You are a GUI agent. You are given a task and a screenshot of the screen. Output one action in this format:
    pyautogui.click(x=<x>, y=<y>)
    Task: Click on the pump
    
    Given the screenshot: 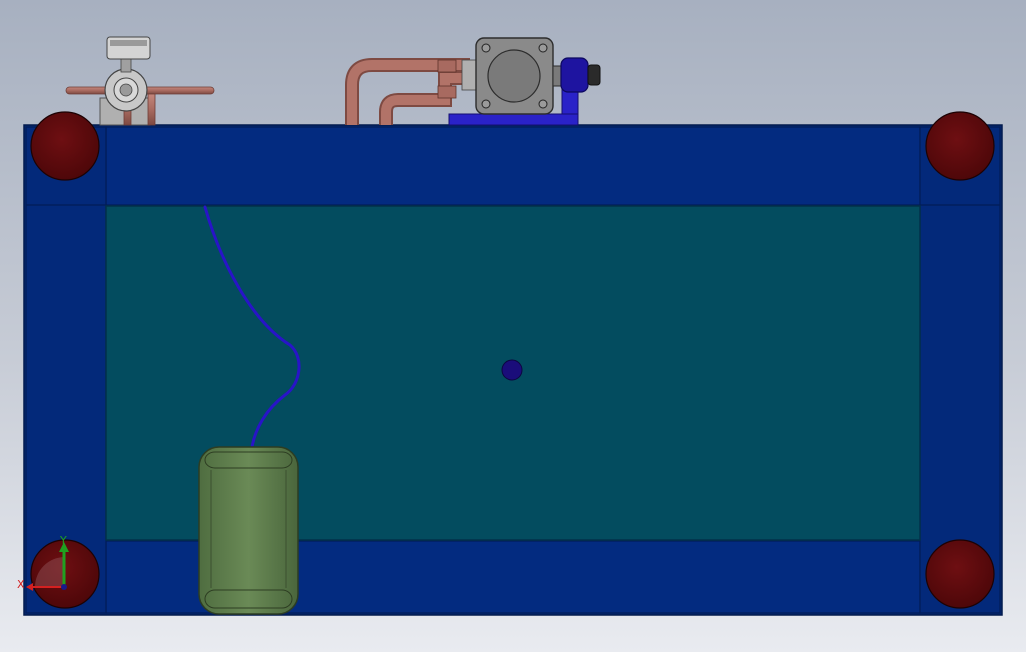 What is the action you would take?
    pyautogui.click(x=519, y=76)
    